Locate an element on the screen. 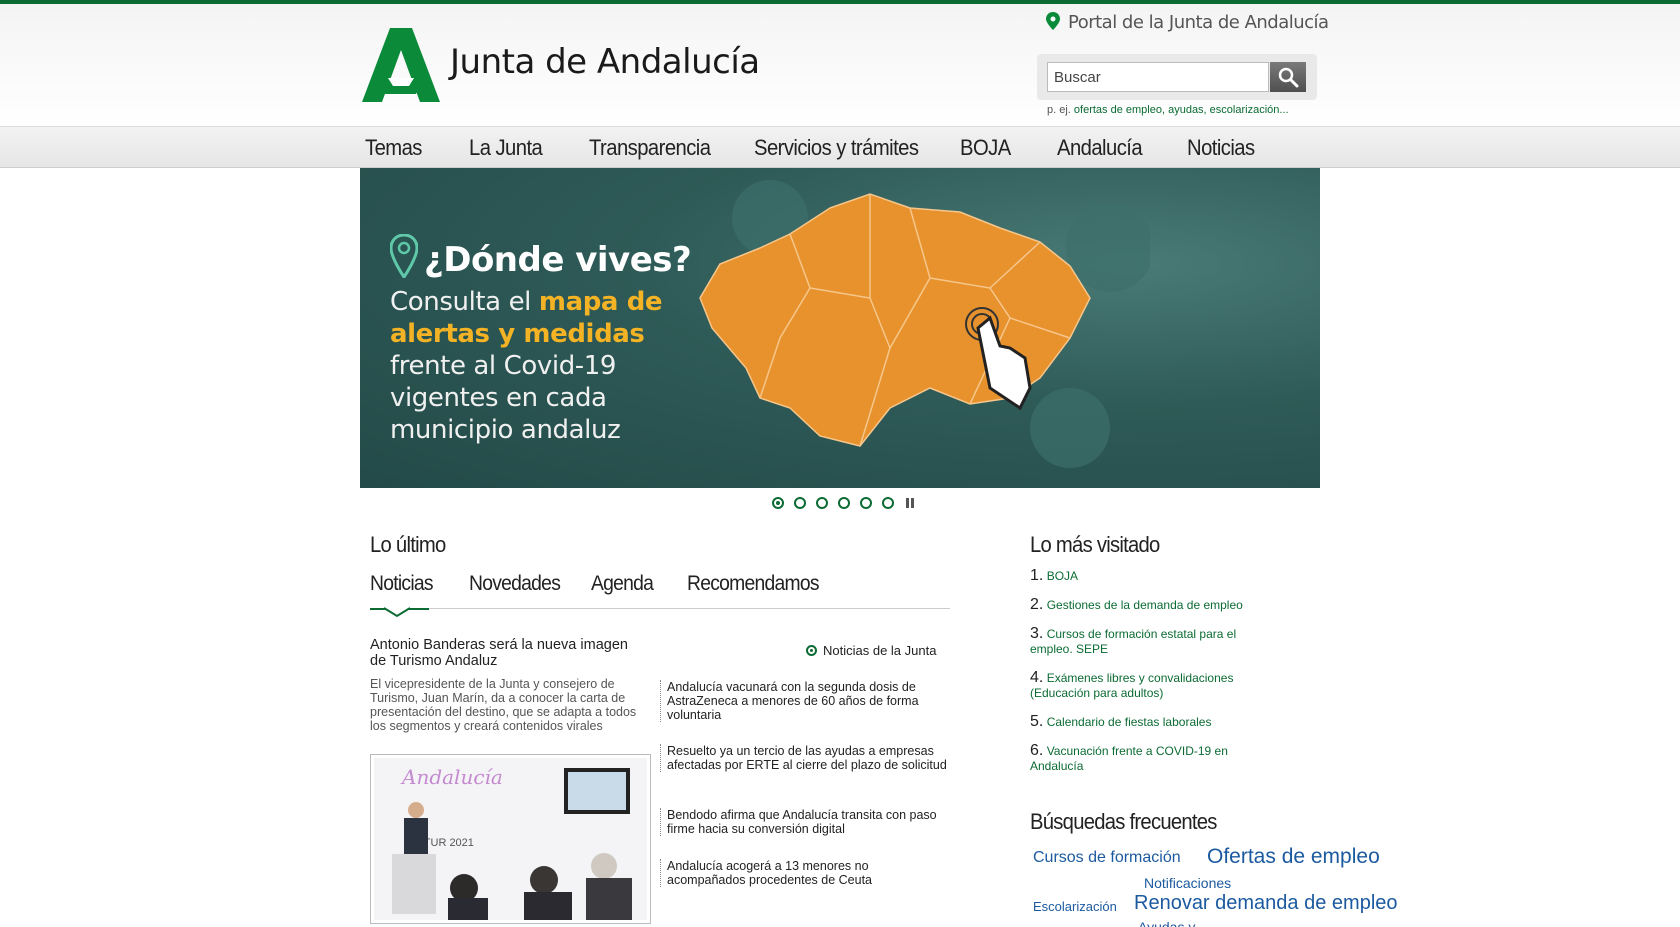 This screenshot has height=927, width=1680. tab-novedades: Novedades is located at coordinates (515, 584).